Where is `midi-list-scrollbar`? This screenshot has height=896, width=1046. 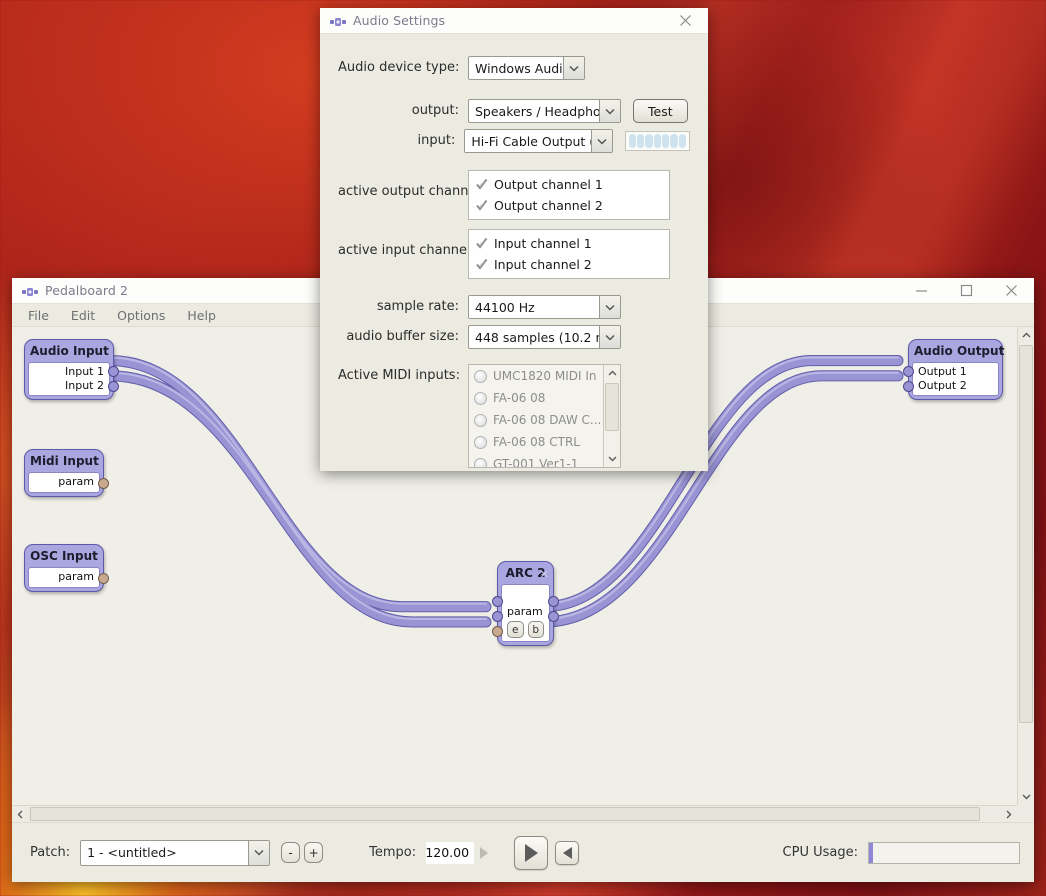 midi-list-scrollbar is located at coordinates (611, 416).